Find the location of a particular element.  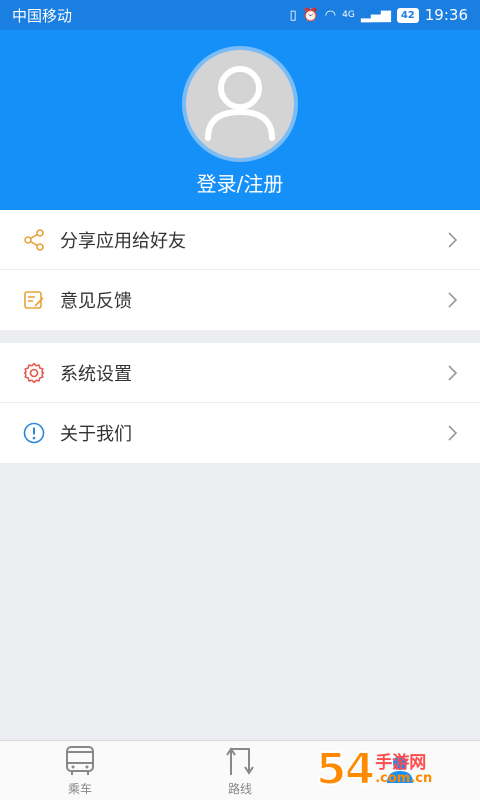

watermark-url: .com.cn is located at coordinates (404, 779).